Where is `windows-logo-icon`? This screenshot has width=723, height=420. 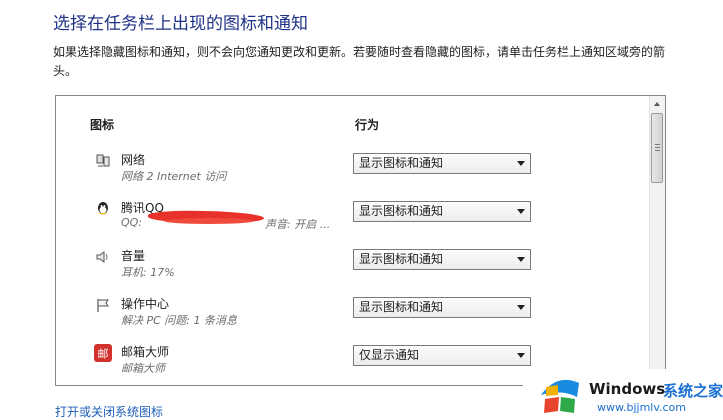
windows-logo-icon is located at coordinates (560, 397).